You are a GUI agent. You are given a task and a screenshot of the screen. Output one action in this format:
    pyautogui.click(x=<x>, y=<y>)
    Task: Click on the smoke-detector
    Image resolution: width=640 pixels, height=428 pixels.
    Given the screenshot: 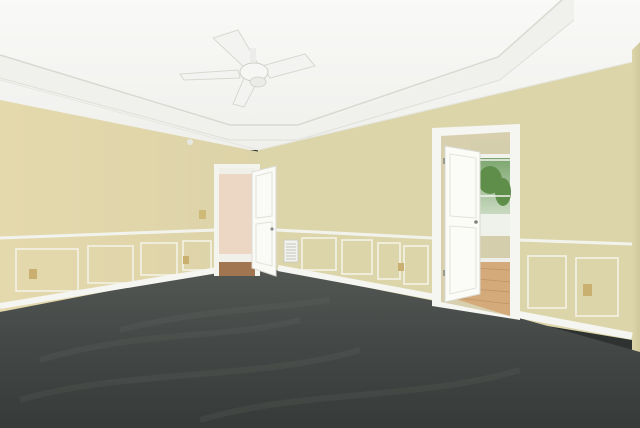 What is the action you would take?
    pyautogui.click(x=190, y=142)
    